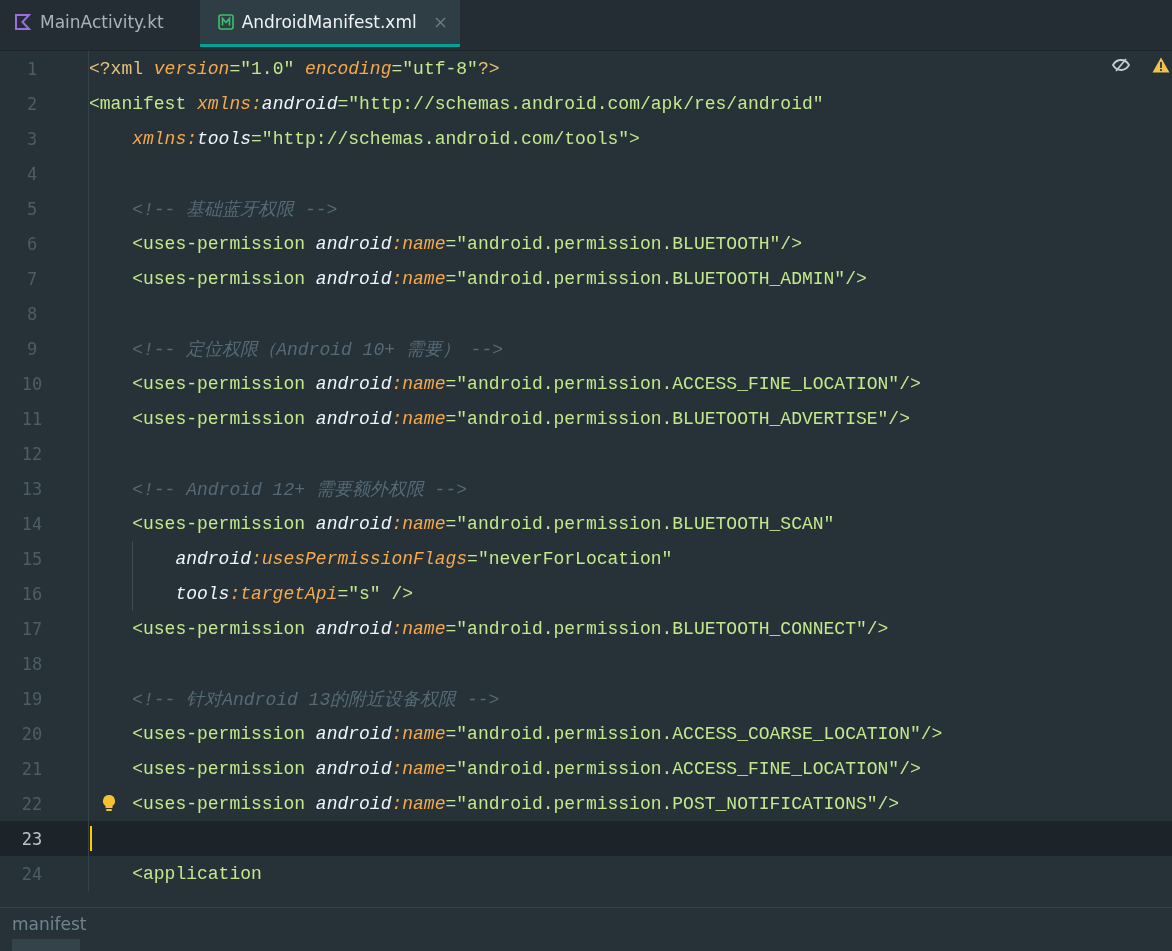 This screenshot has height=951, width=1172. What do you see at coordinates (109, 803) in the screenshot?
I see `lightbulb-icon` at bounding box center [109, 803].